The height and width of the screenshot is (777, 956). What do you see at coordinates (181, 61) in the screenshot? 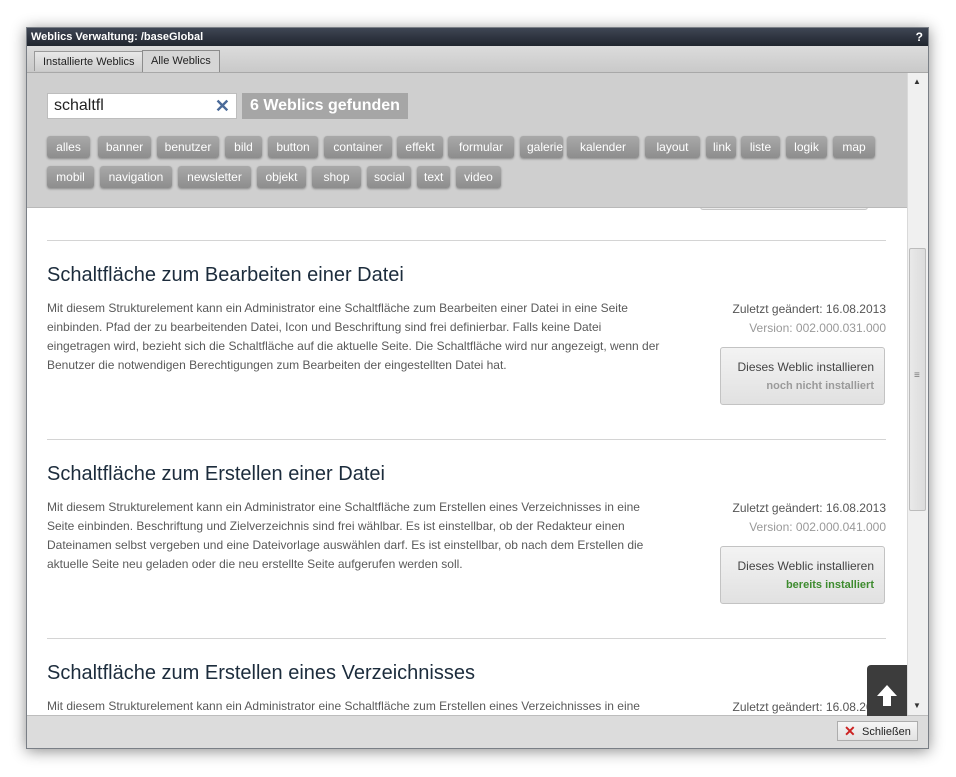
I see `tab-all-weblics: Alle Weblics` at bounding box center [181, 61].